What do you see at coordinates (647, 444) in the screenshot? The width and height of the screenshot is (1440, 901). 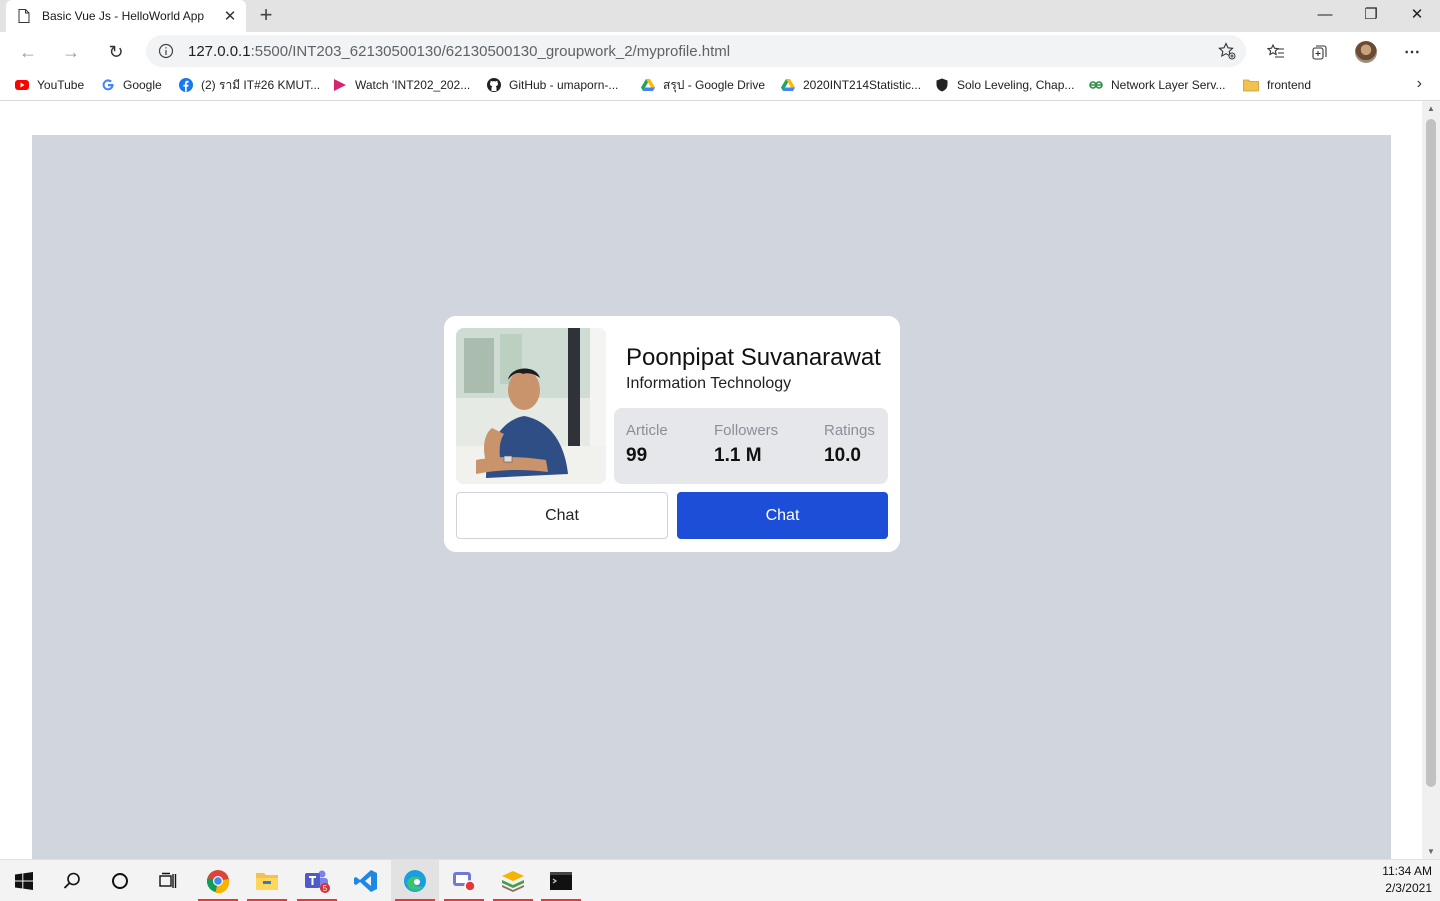 I see `stat-article: Article 99` at bounding box center [647, 444].